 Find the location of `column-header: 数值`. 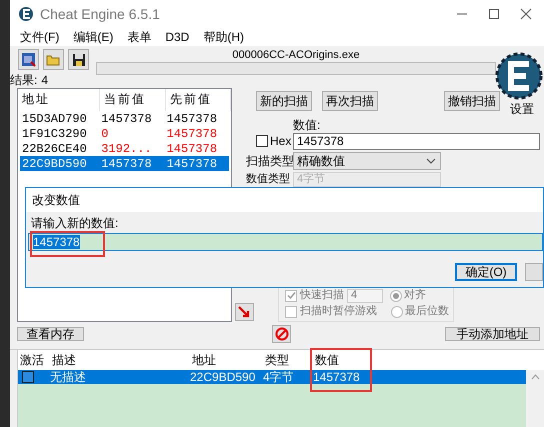

column-header: 数值 is located at coordinates (348, 360).